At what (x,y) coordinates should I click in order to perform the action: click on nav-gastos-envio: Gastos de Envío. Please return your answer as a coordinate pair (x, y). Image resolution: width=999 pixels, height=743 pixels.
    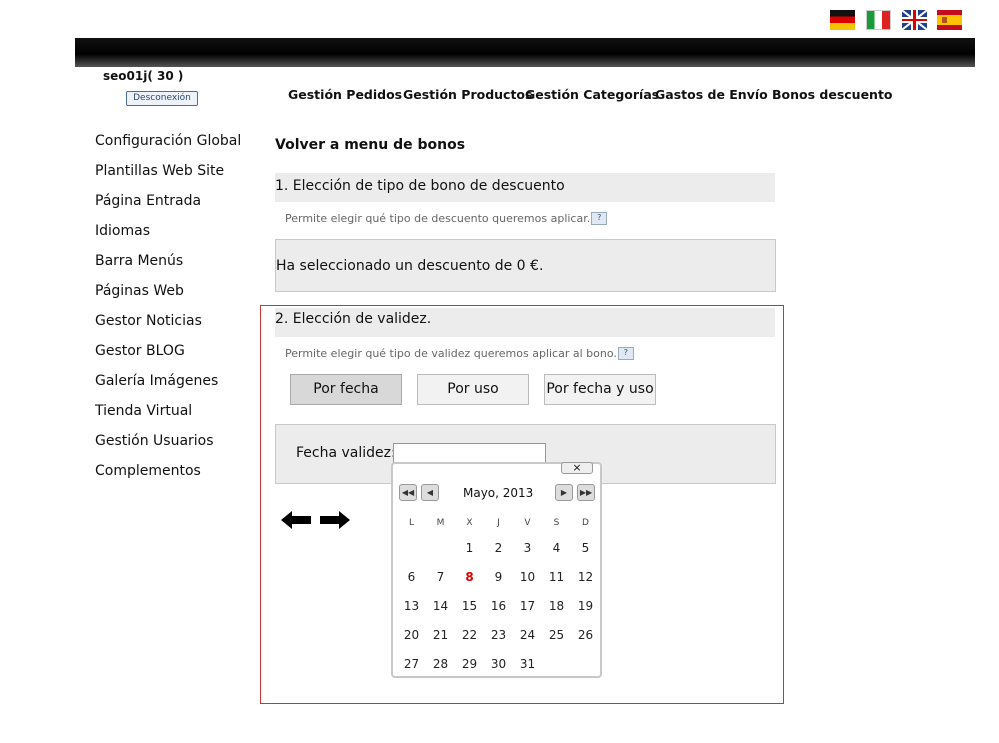
    Looking at the image, I should click on (711, 94).